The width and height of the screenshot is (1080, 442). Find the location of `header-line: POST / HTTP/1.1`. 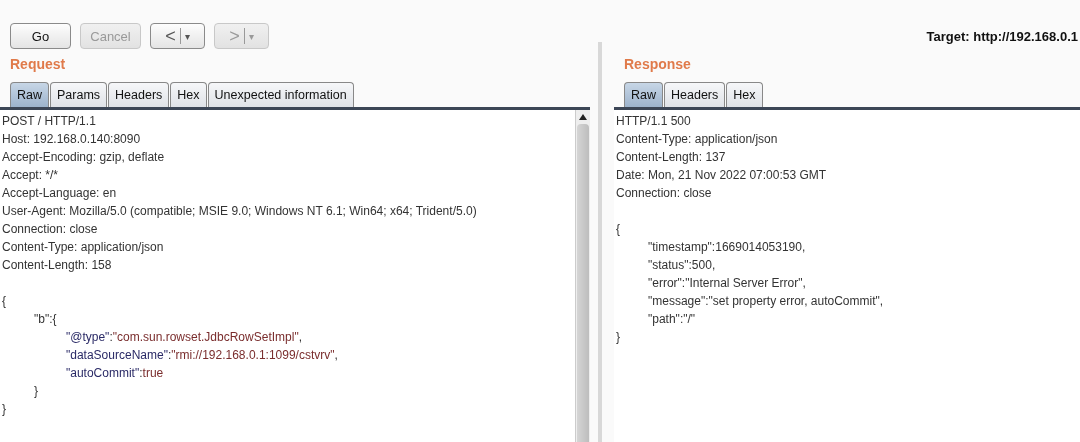

header-line: POST / HTTP/1.1 is located at coordinates (49, 121).